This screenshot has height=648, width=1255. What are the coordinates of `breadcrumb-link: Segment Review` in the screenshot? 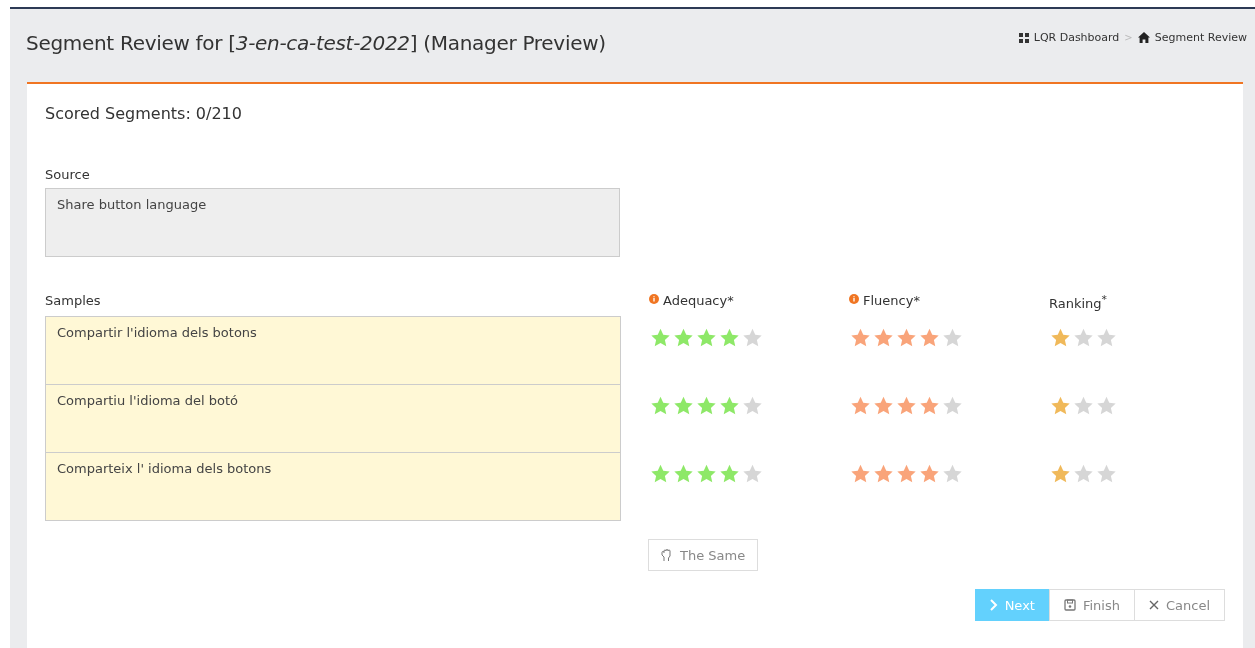 It's located at (1200, 37).